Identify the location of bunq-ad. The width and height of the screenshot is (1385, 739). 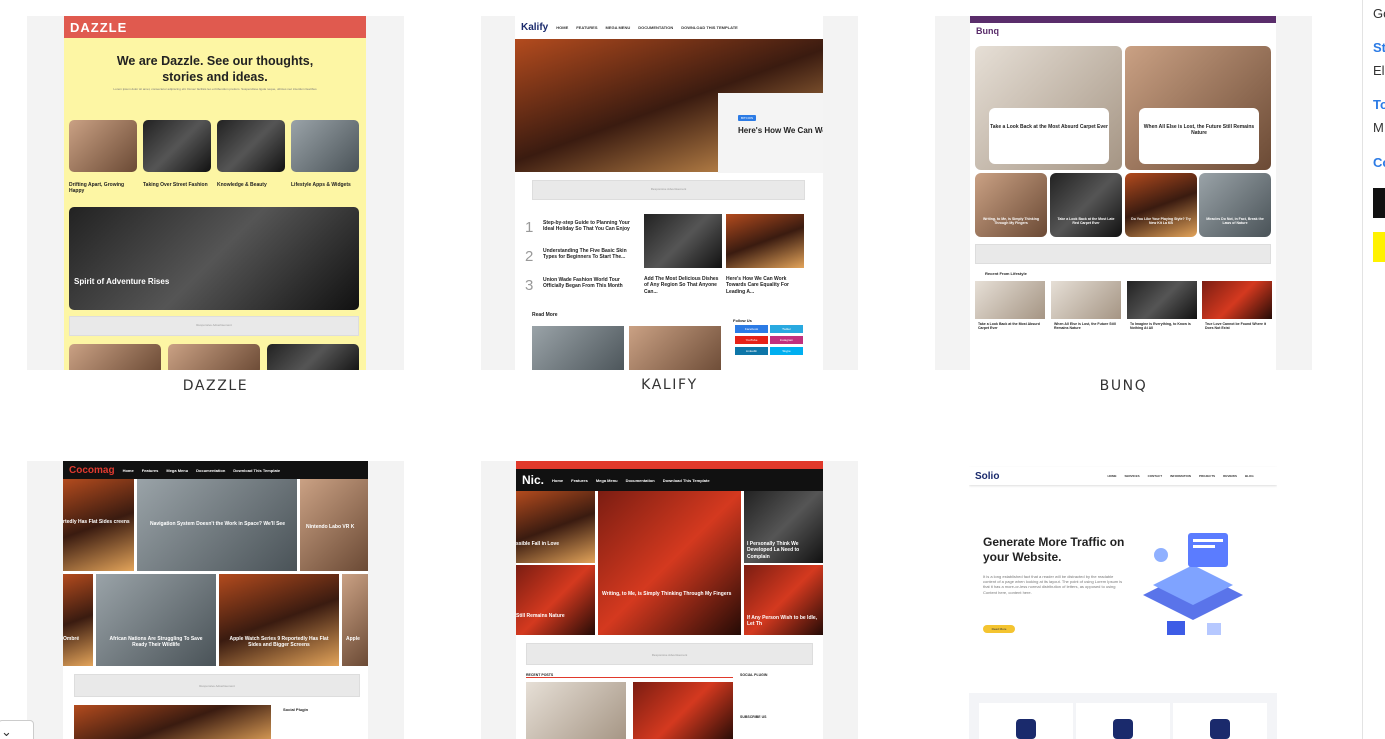
(1123, 254).